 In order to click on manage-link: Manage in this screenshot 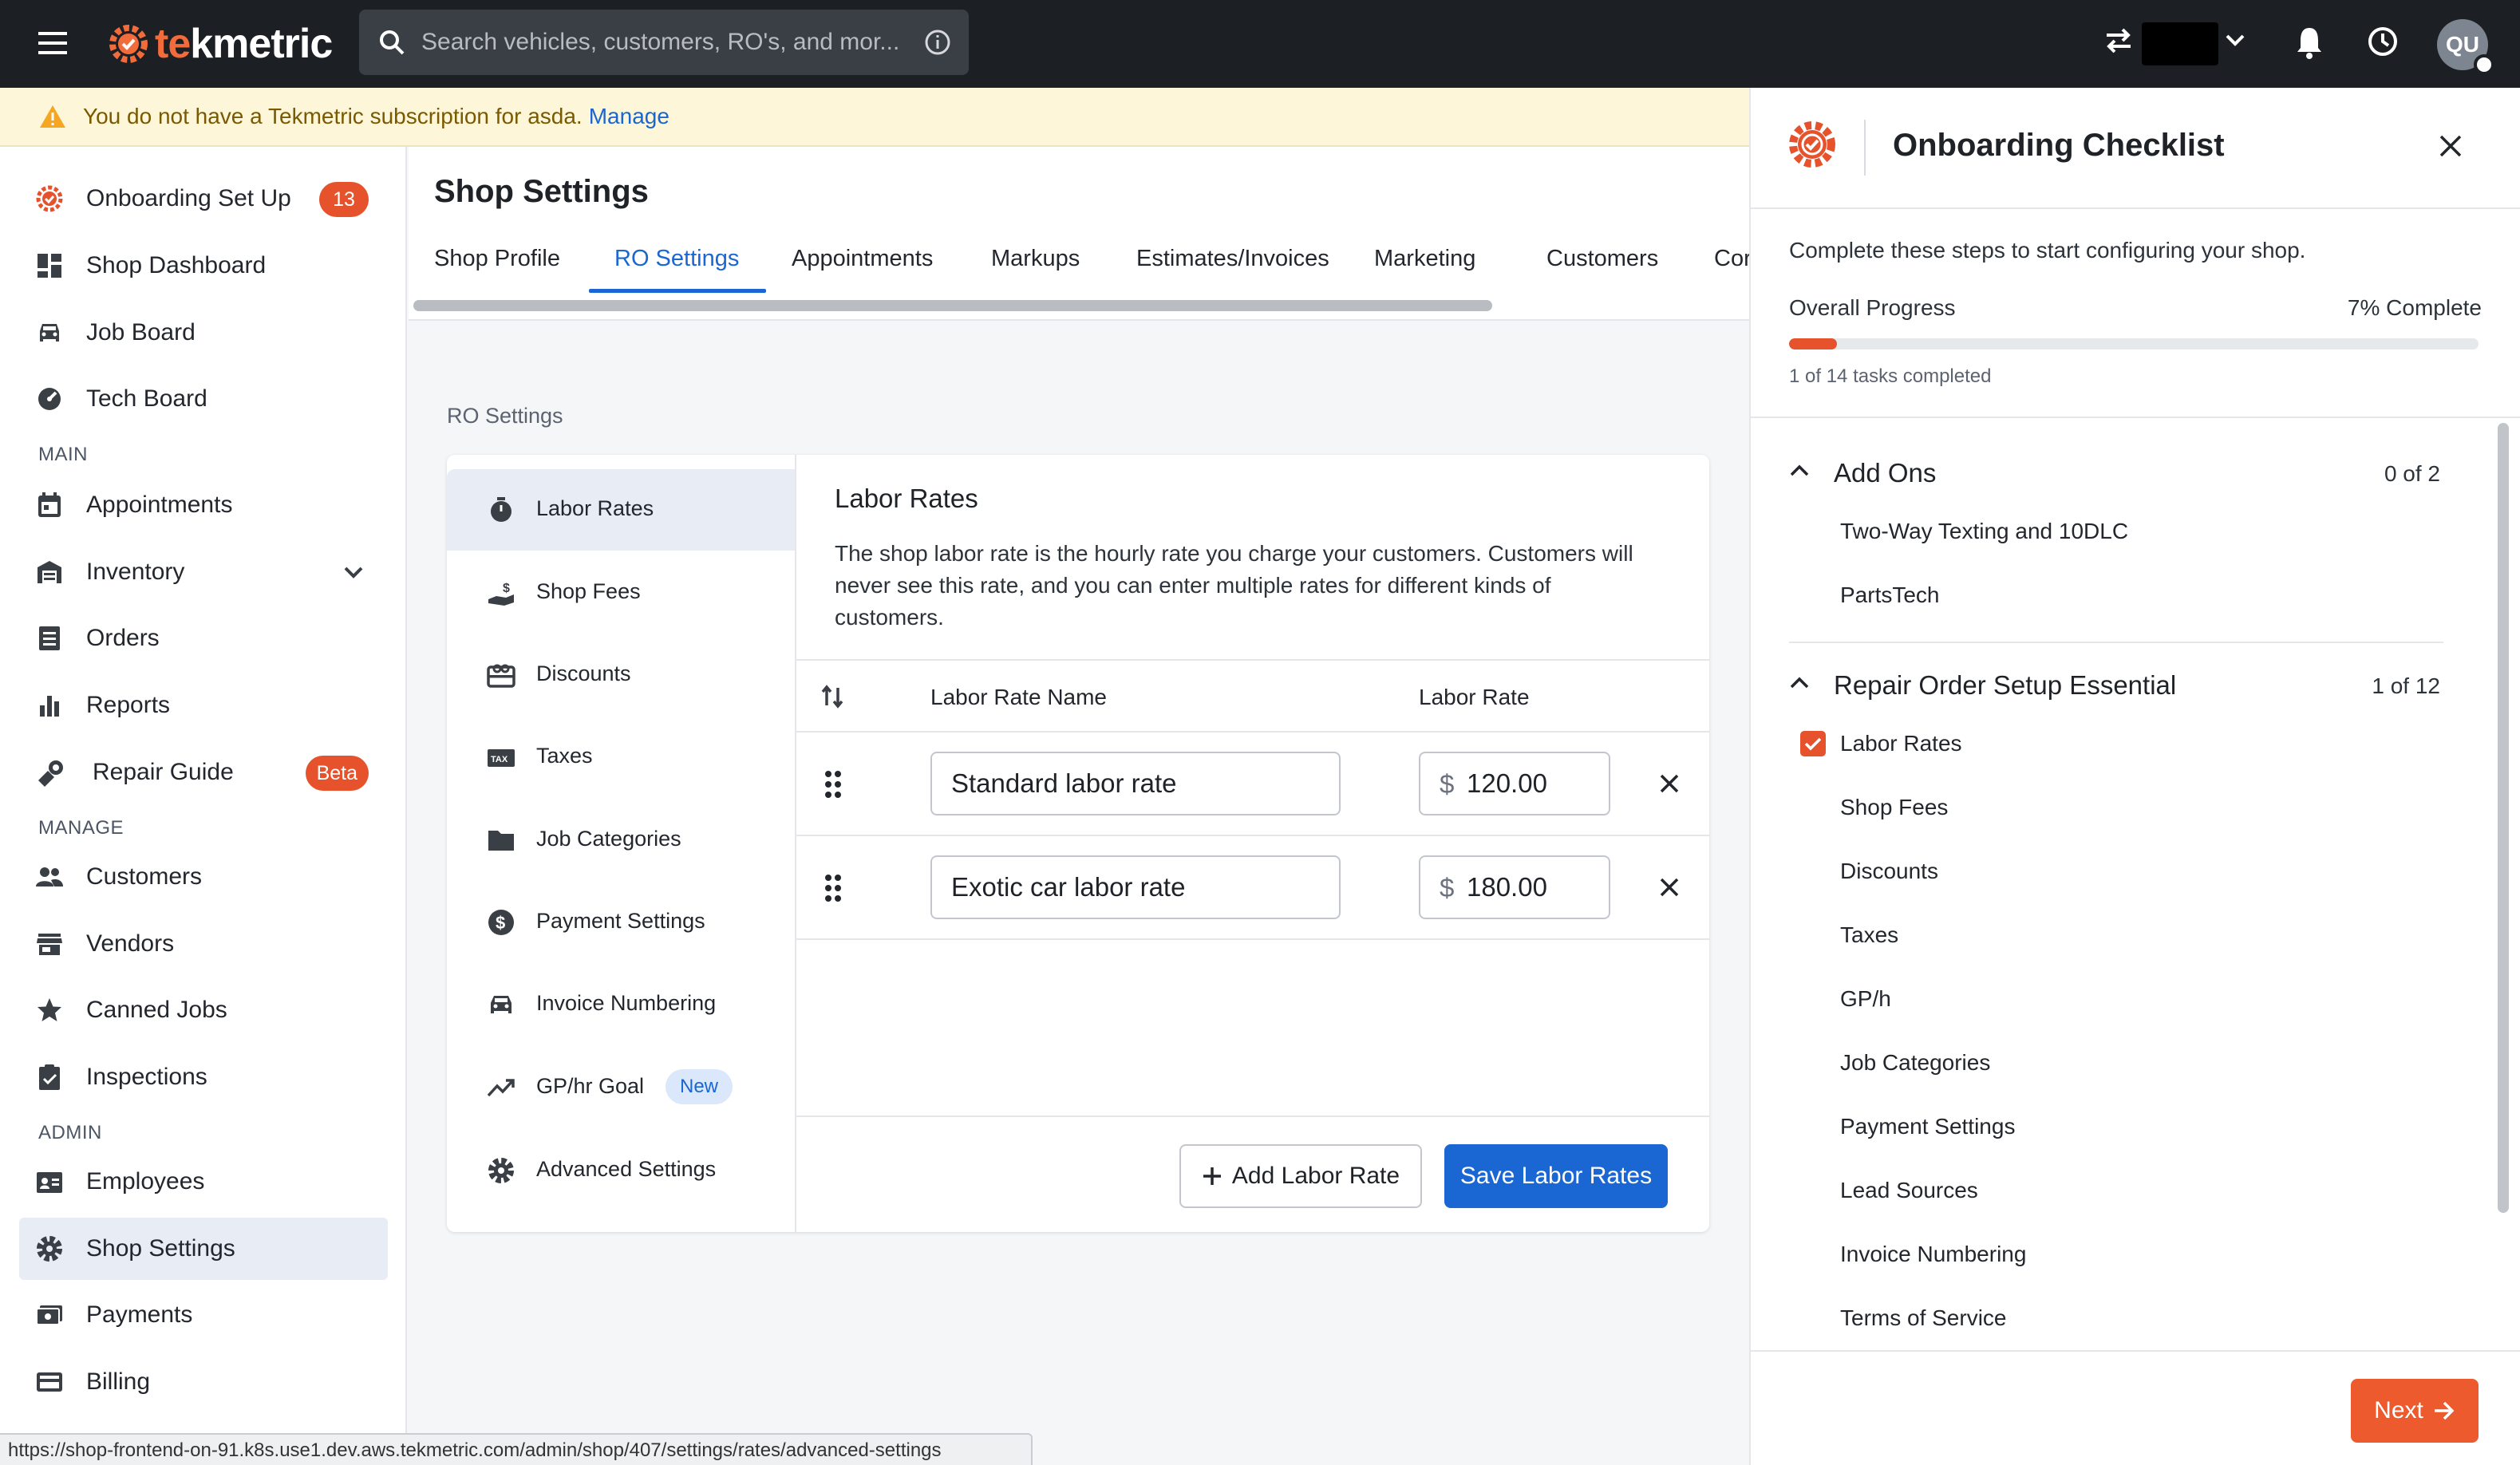, I will do `click(629, 116)`.